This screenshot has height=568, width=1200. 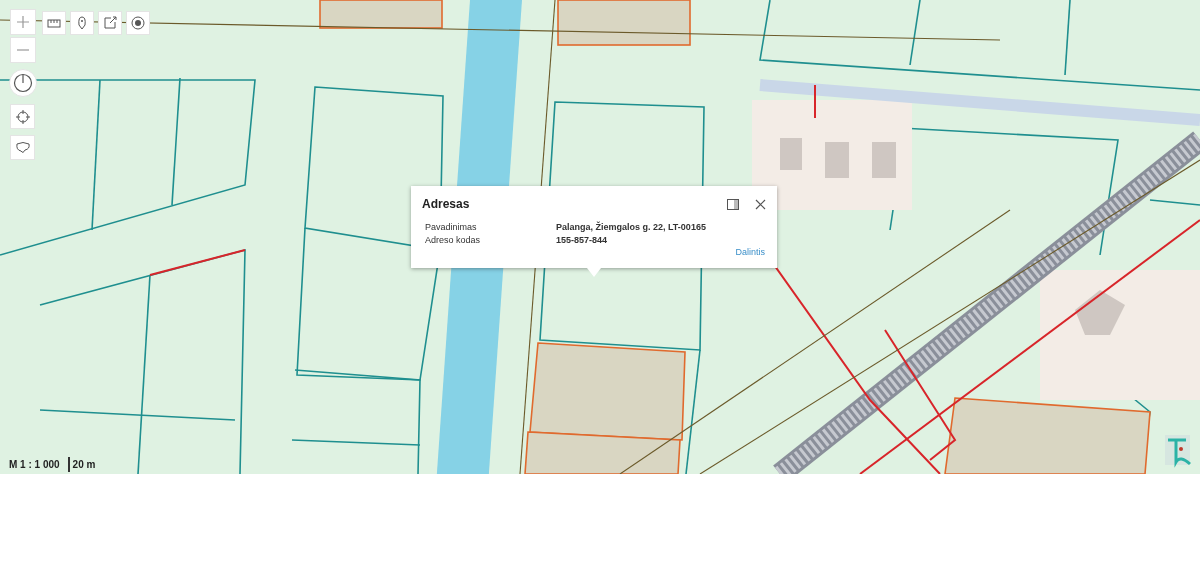 I want to click on marker-button, so click(x=82, y=23).